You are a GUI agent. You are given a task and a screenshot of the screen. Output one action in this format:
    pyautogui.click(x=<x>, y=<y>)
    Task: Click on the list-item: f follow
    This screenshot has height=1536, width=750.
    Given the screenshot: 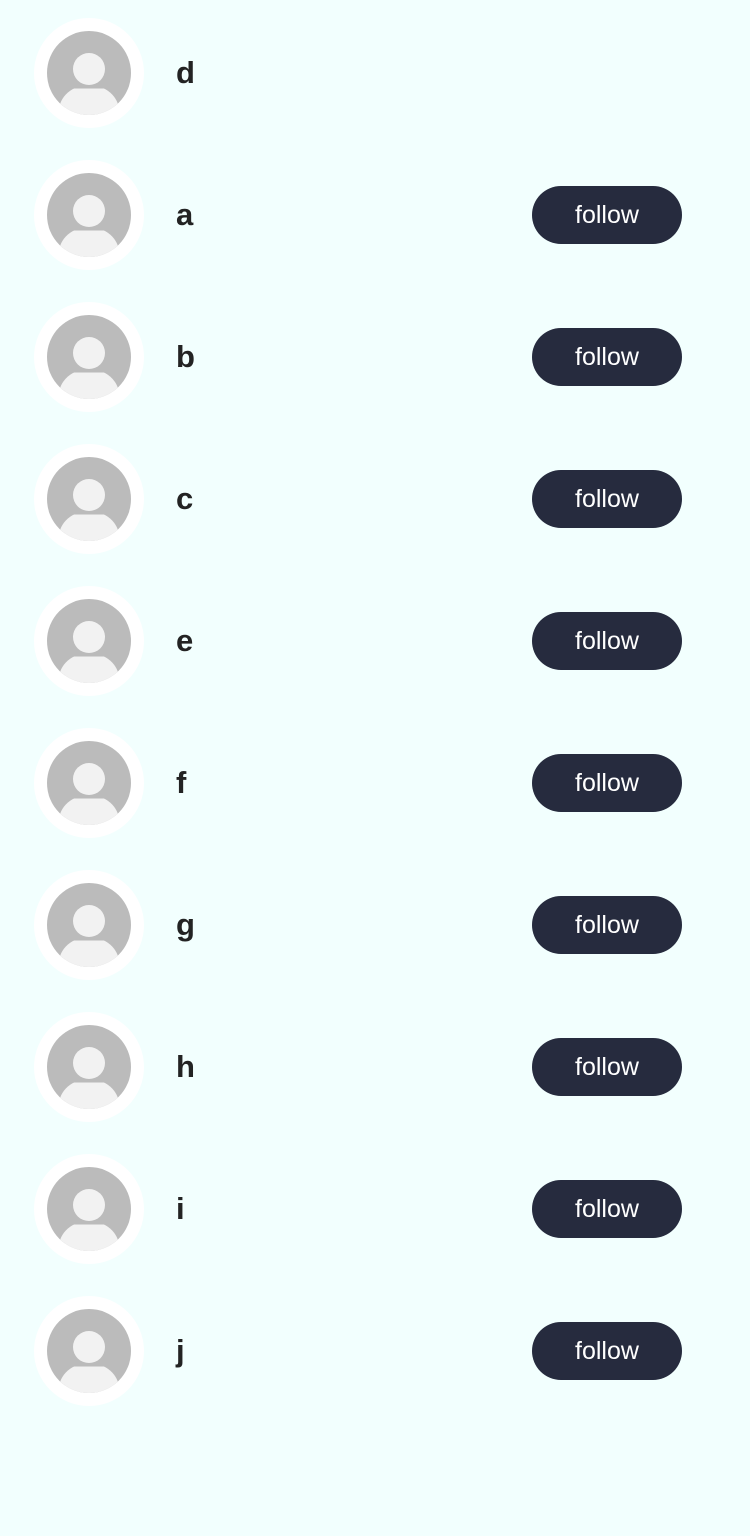 What is the action you would take?
    pyautogui.click(x=375, y=781)
    